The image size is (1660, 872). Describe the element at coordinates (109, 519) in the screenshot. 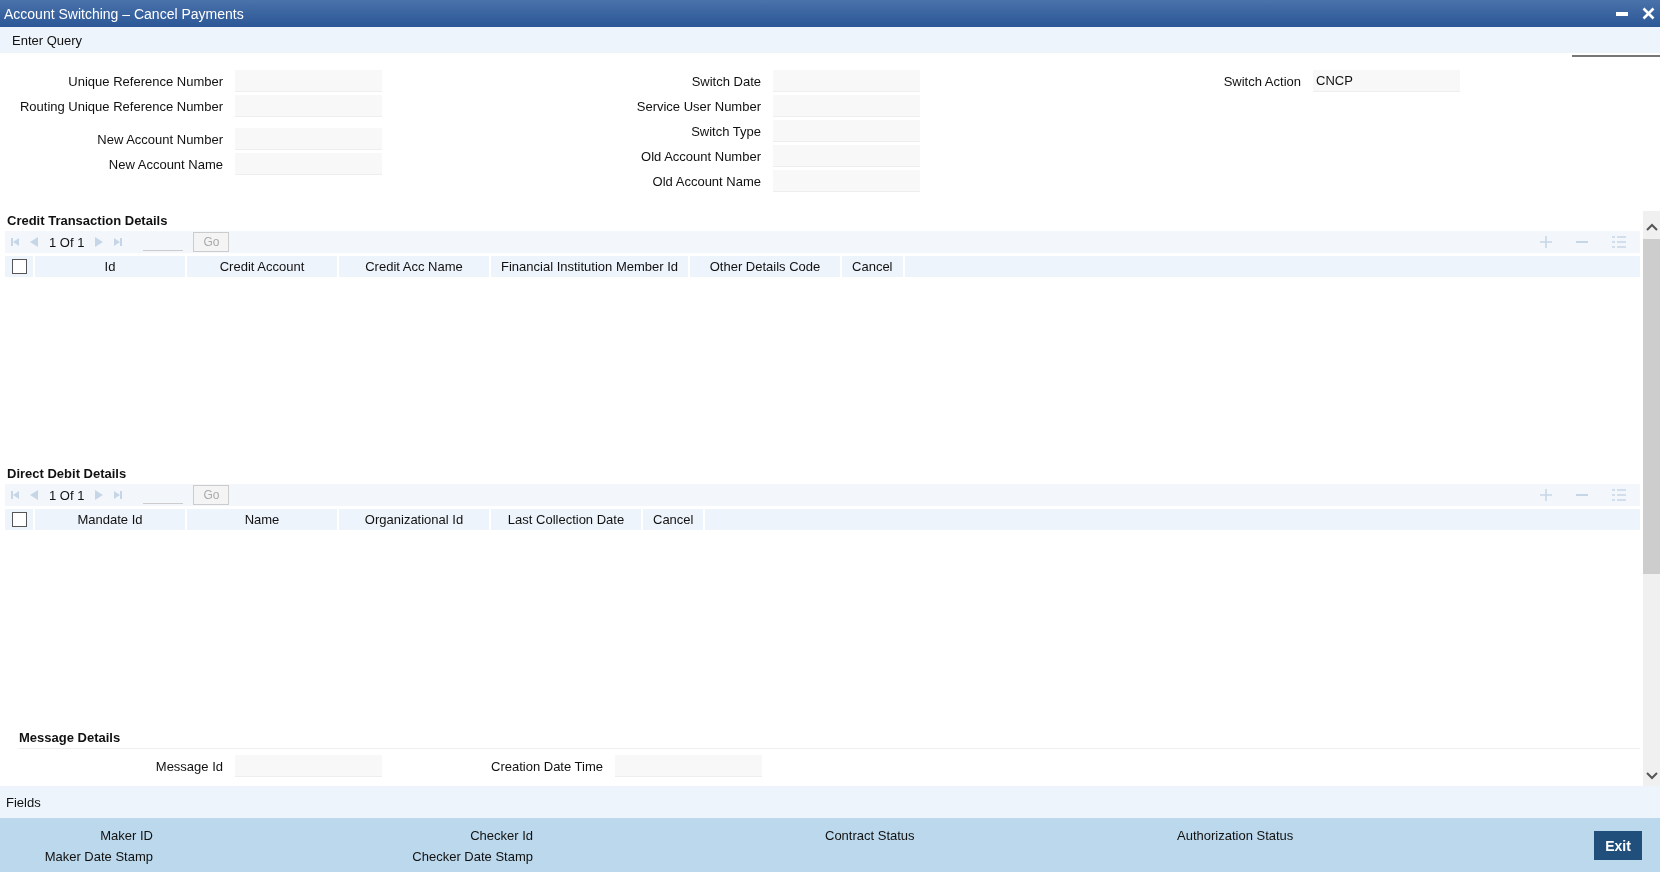

I see `column-header: Mandate Id` at that location.